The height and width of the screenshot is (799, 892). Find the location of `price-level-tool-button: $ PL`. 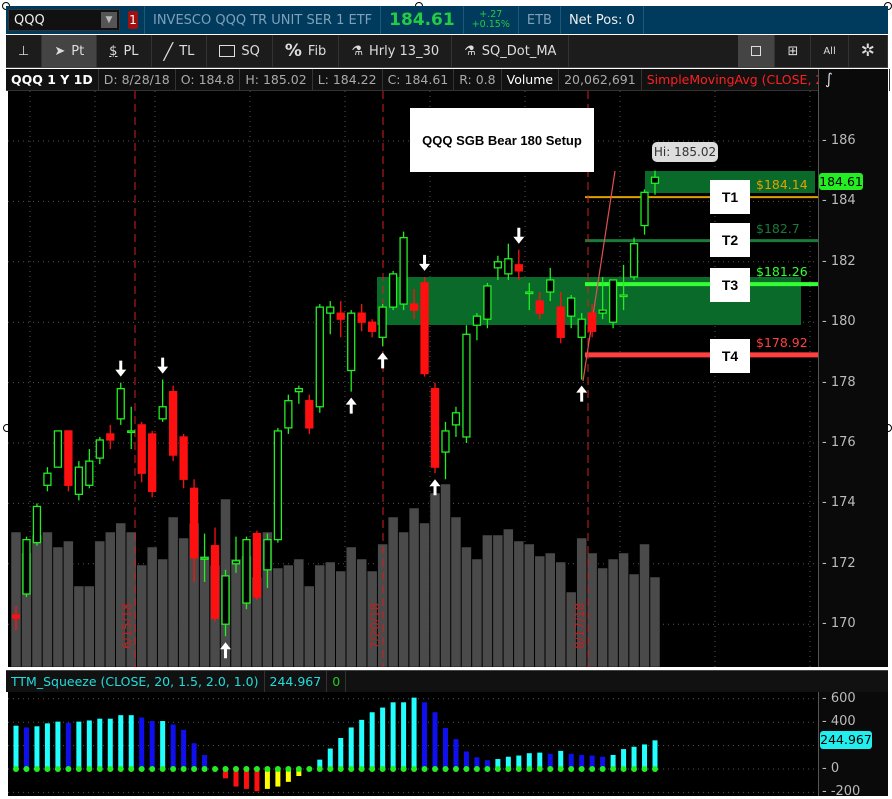

price-level-tool-button: $ PL is located at coordinates (124, 51).